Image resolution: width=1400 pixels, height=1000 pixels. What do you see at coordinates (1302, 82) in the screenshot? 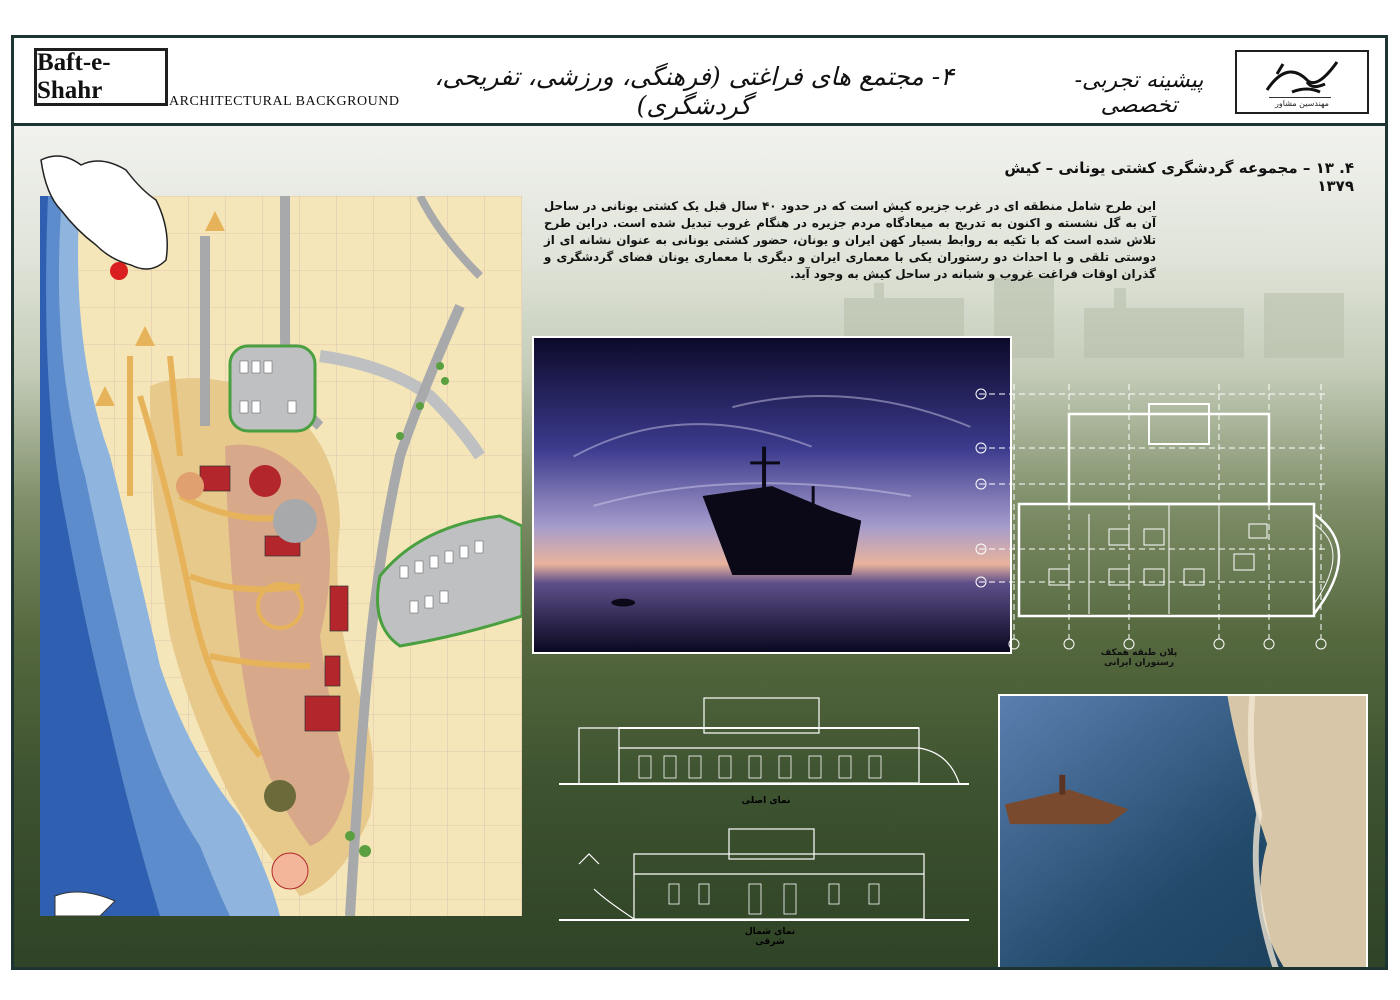
I see `company-logo: مهندسین مشاور` at bounding box center [1302, 82].